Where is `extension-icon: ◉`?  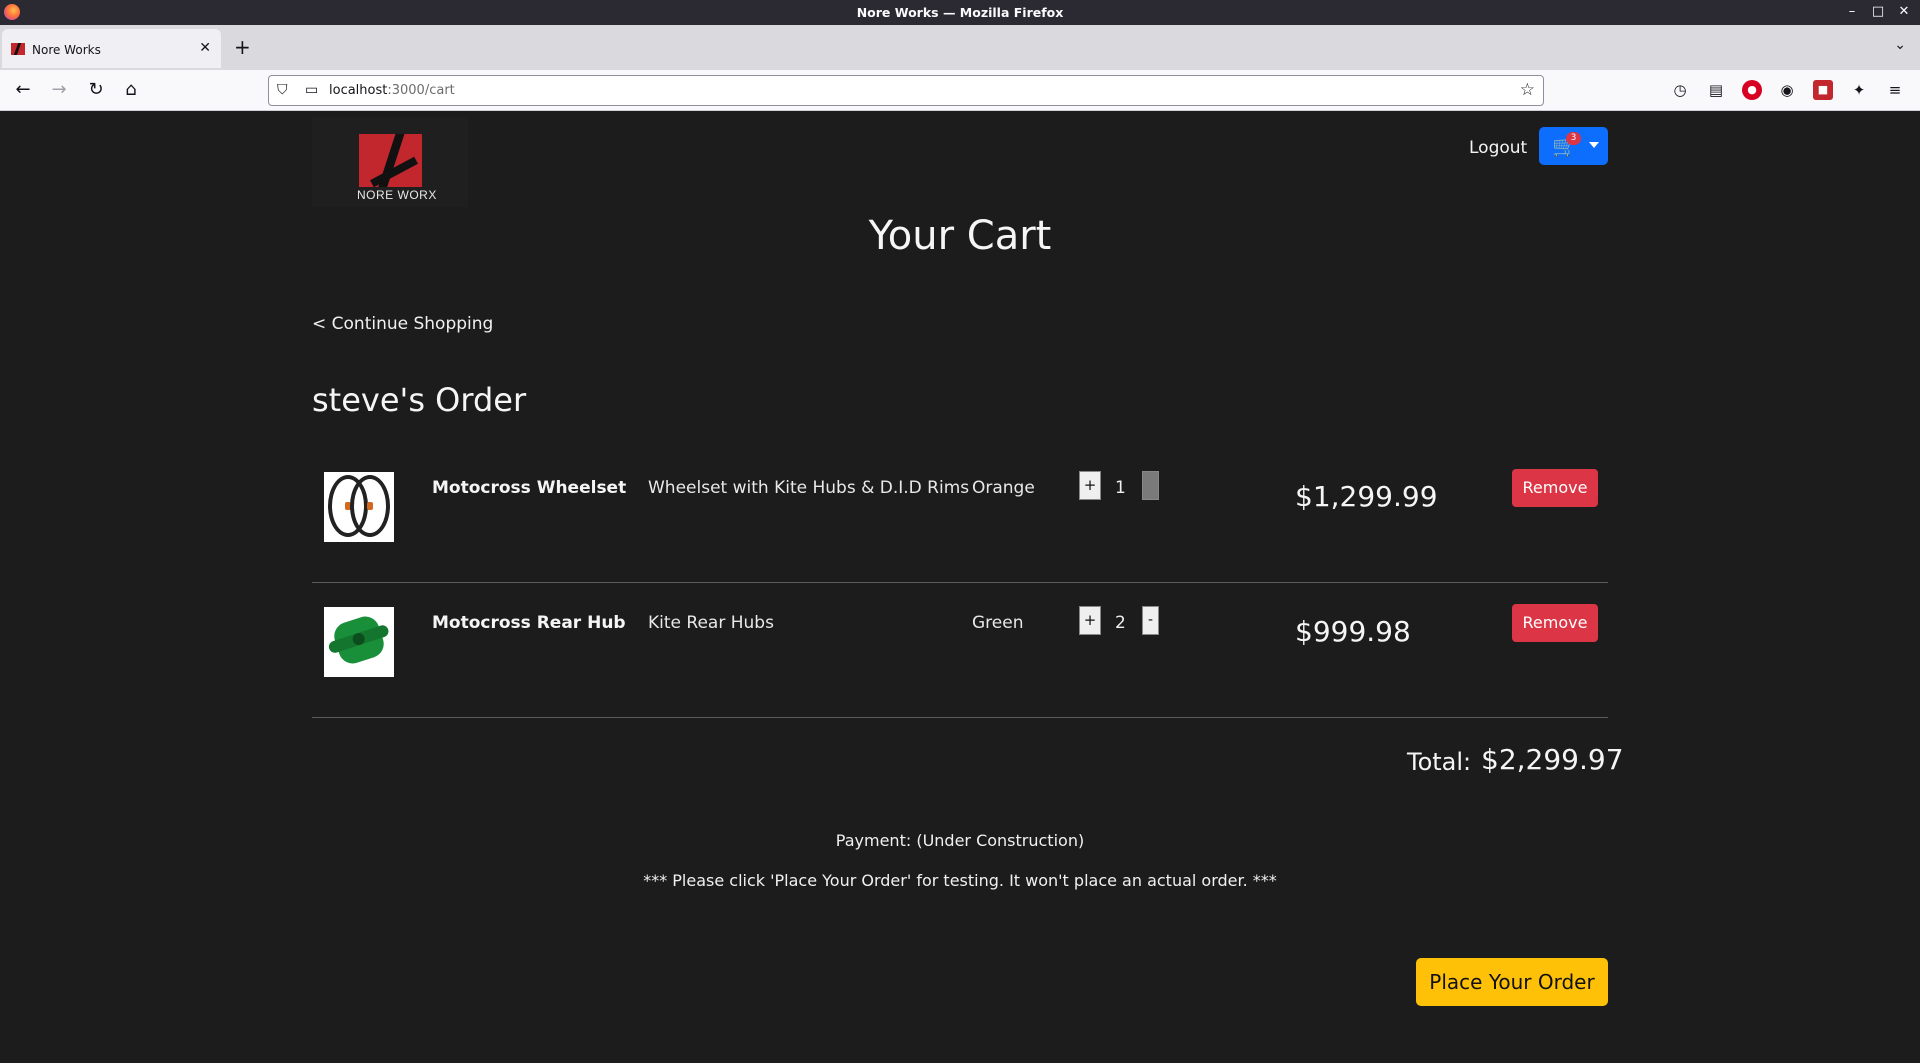
extension-icon: ◉ is located at coordinates (1787, 90).